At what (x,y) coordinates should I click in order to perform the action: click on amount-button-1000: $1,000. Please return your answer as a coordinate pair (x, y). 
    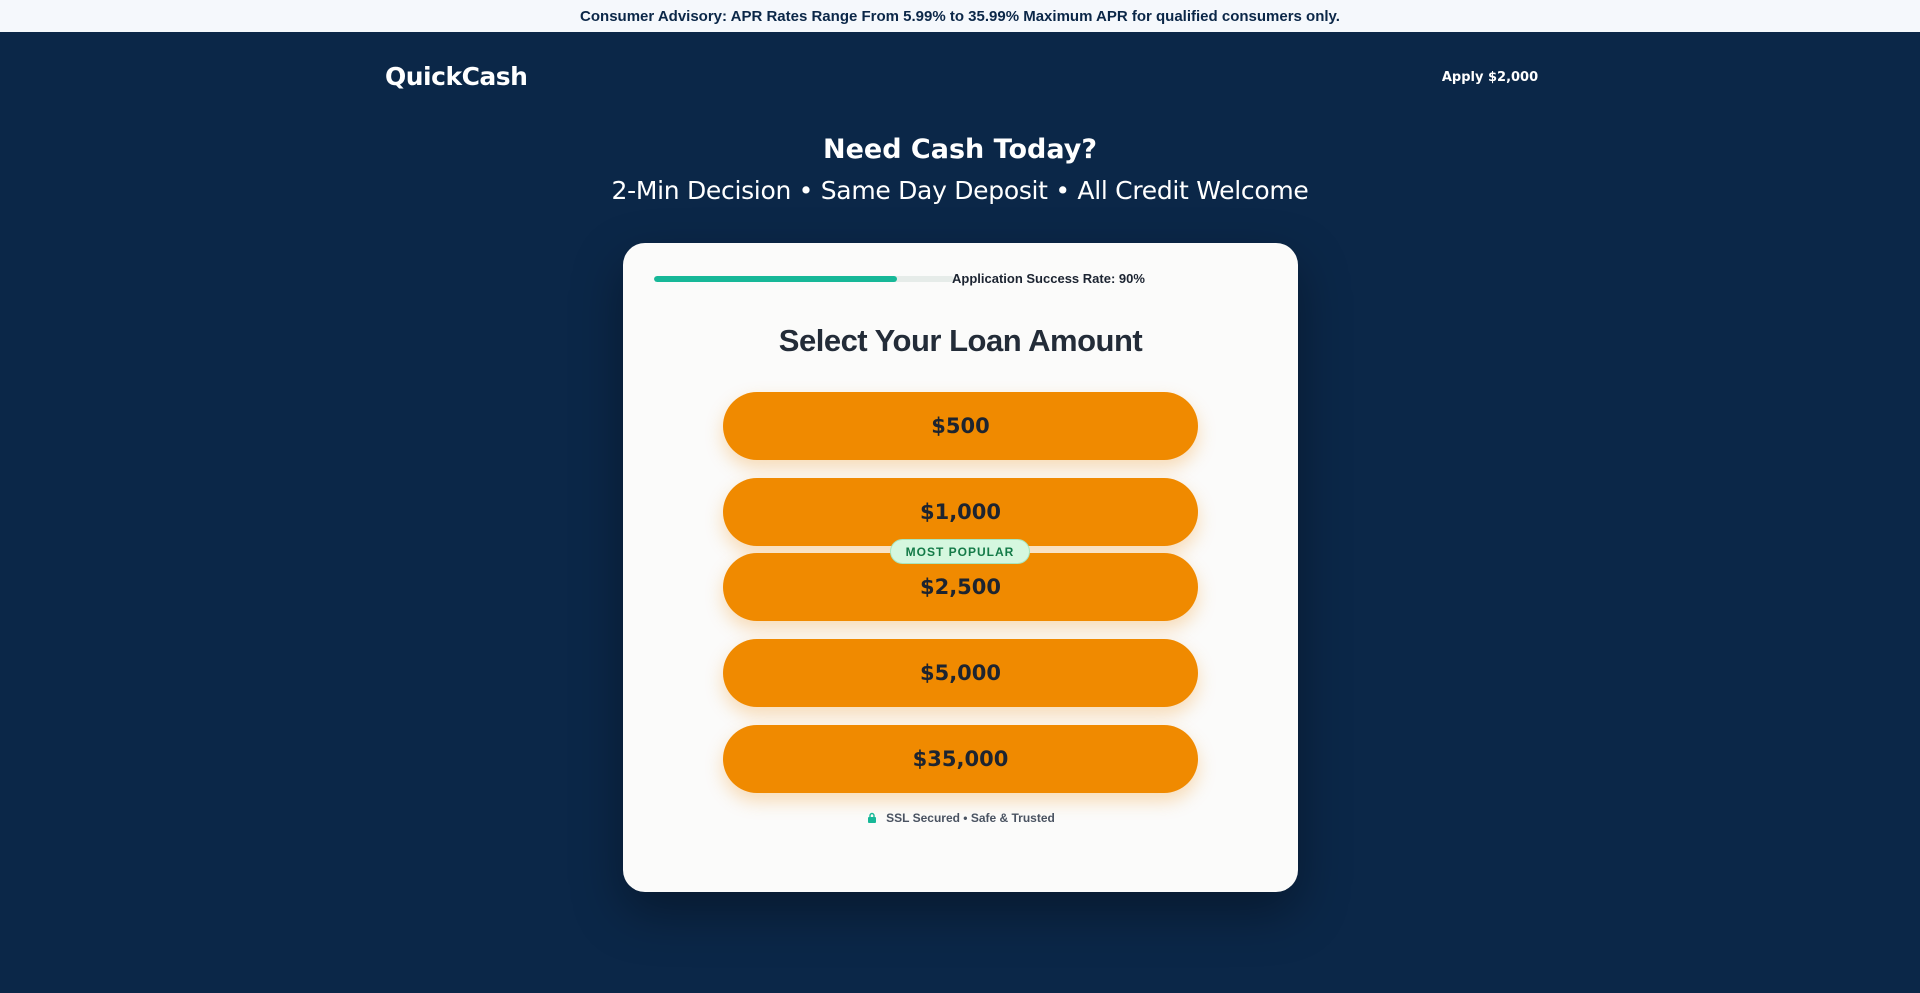
    Looking at the image, I should click on (960, 512).